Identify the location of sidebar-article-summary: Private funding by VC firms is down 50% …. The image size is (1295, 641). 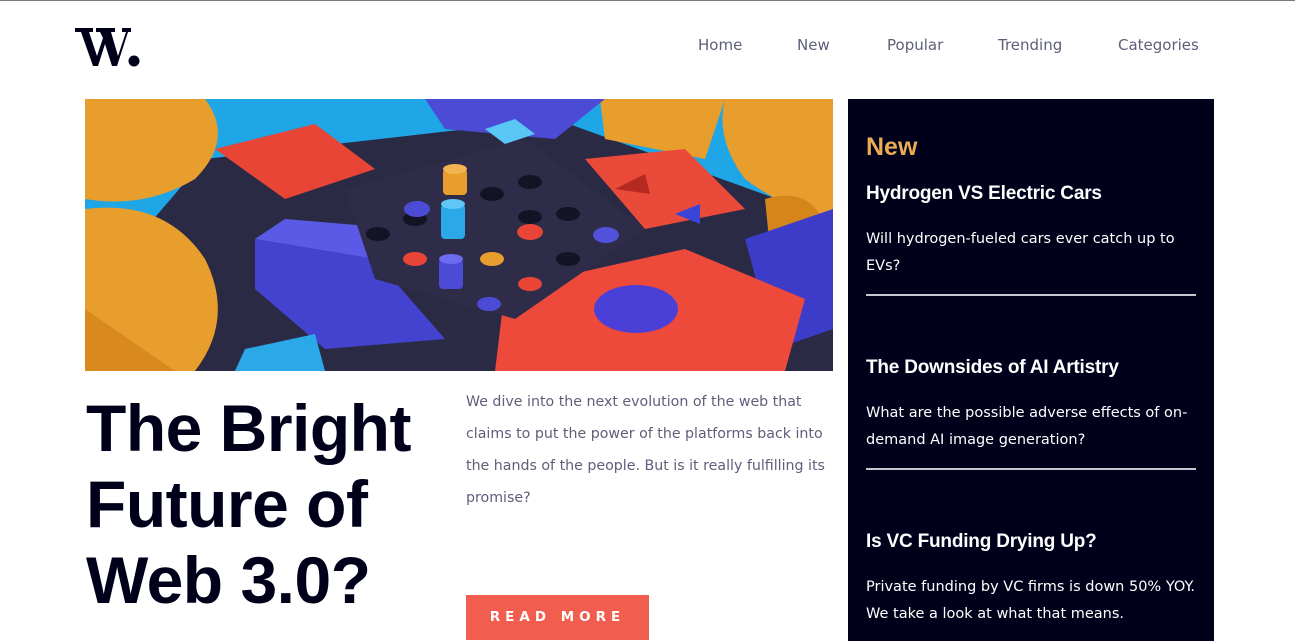
(1031, 600).